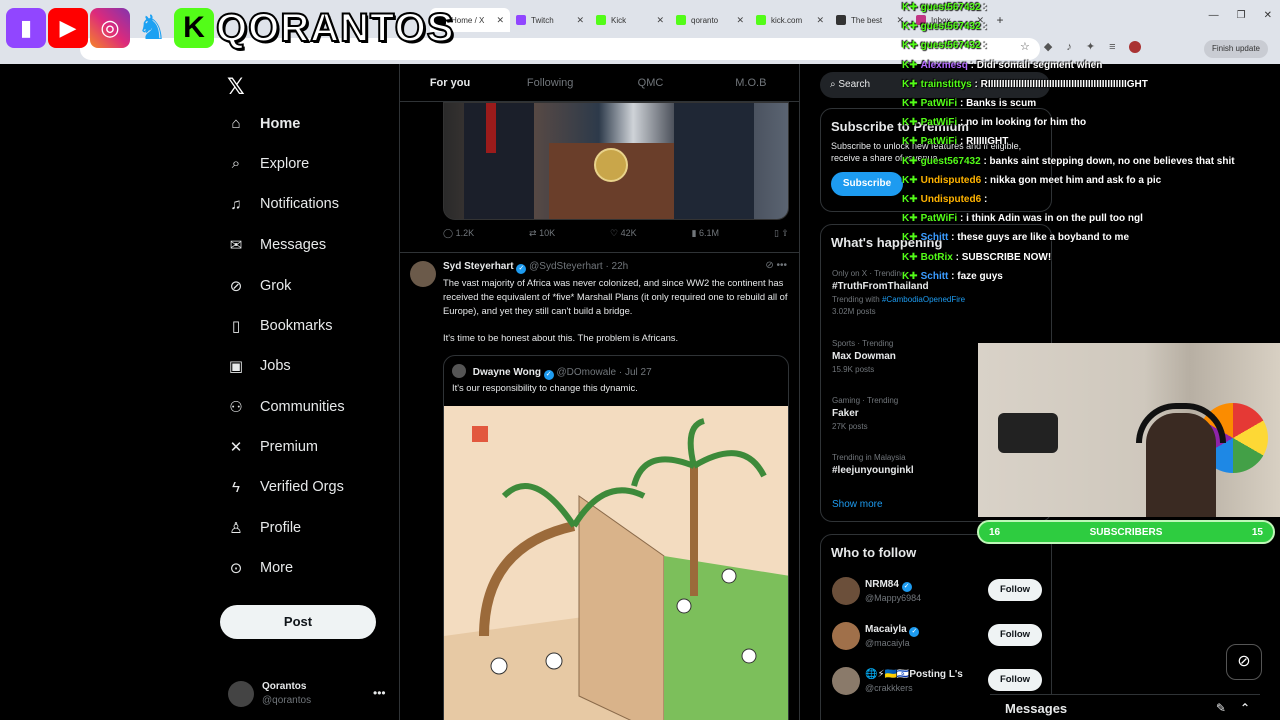 The width and height of the screenshot is (1280, 720). What do you see at coordinates (259, 568) in the screenshot?
I see `nav-item-more: ⊙ More` at bounding box center [259, 568].